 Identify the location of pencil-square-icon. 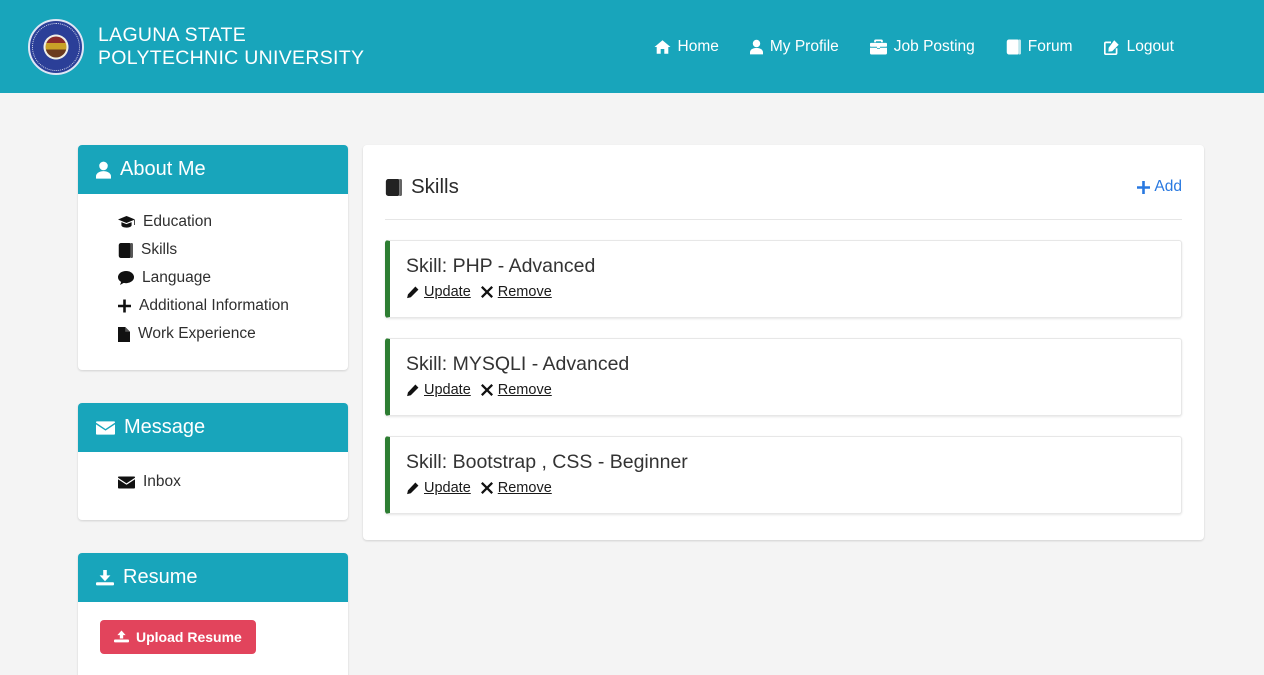
(1111, 47).